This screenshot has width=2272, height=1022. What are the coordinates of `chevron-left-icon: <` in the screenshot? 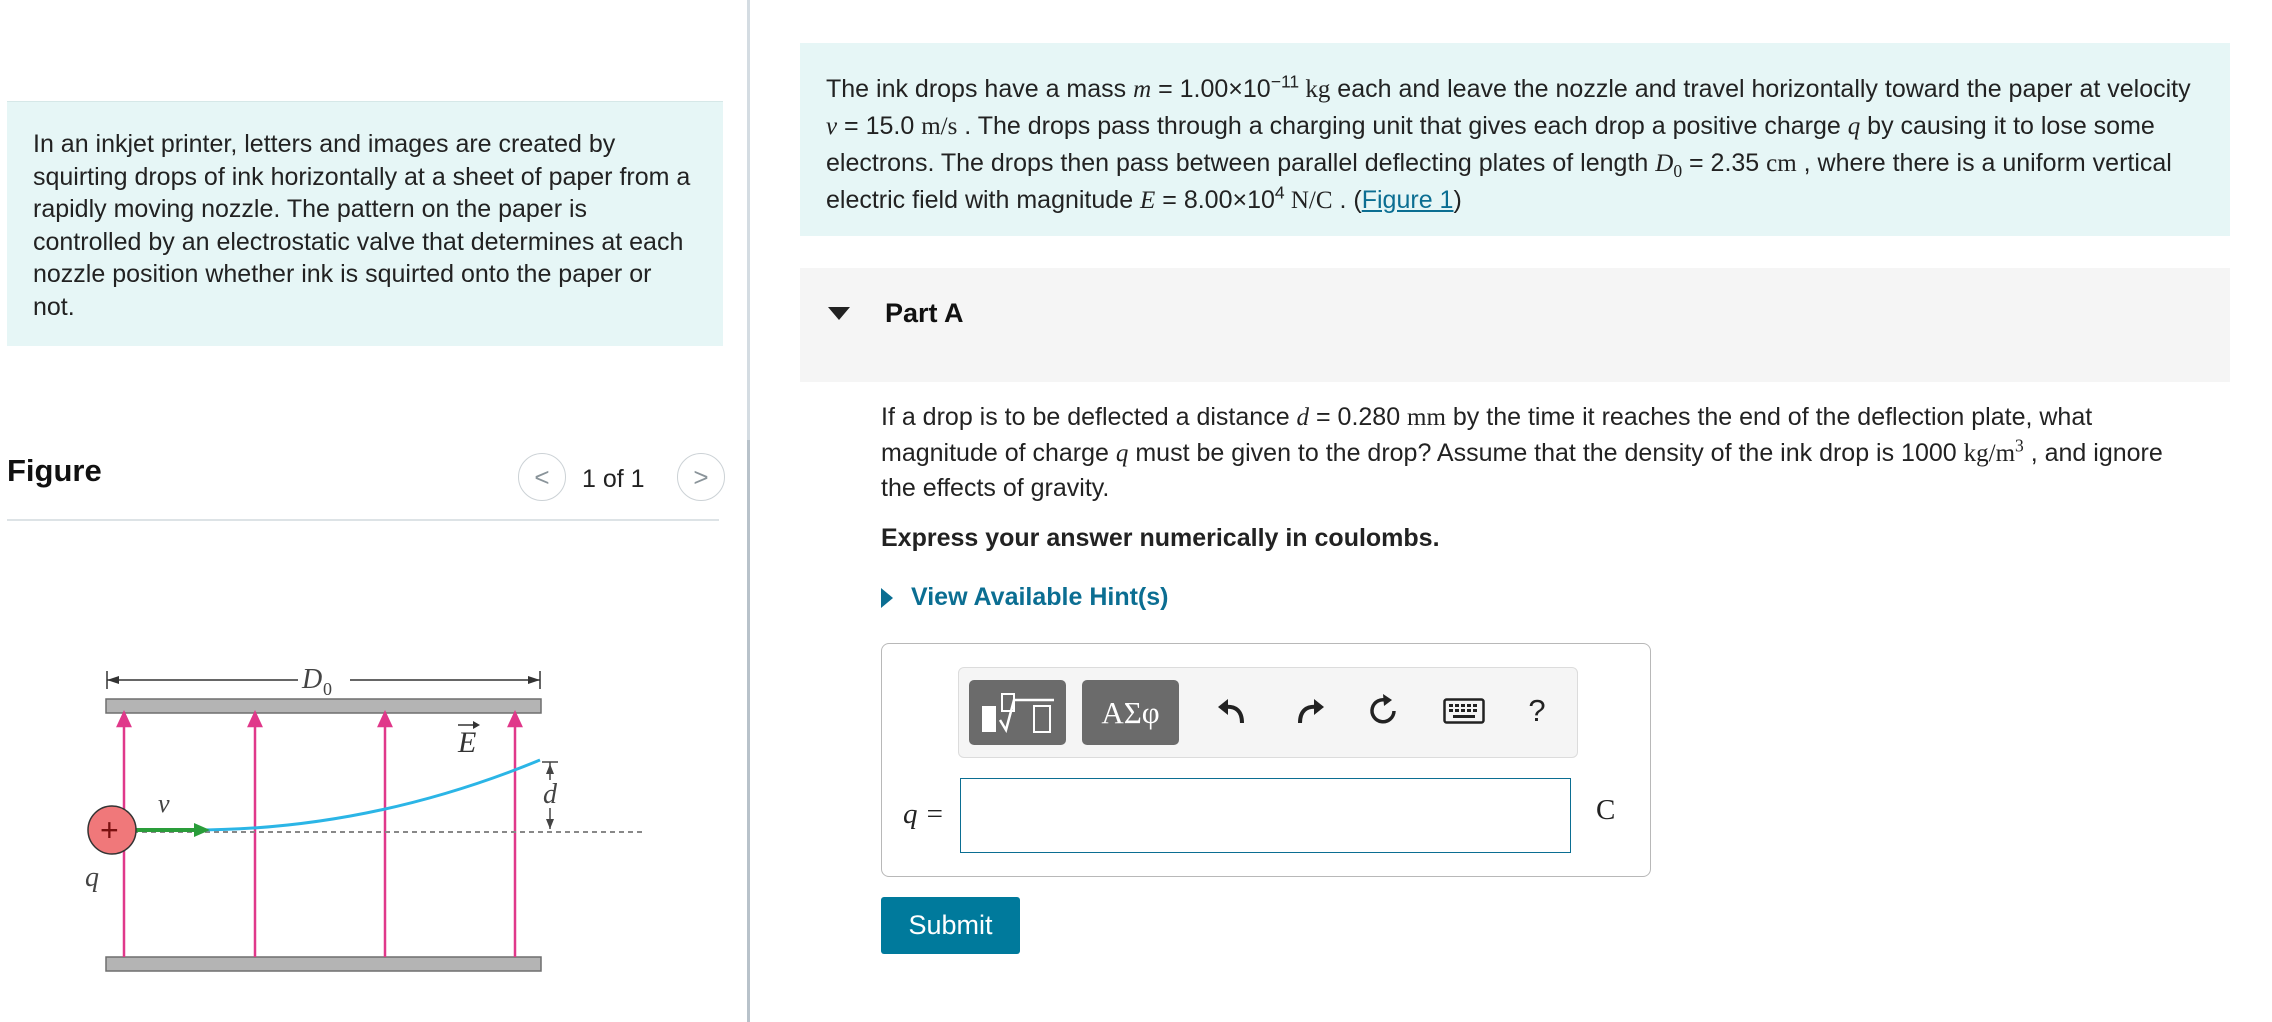 It's located at (542, 476).